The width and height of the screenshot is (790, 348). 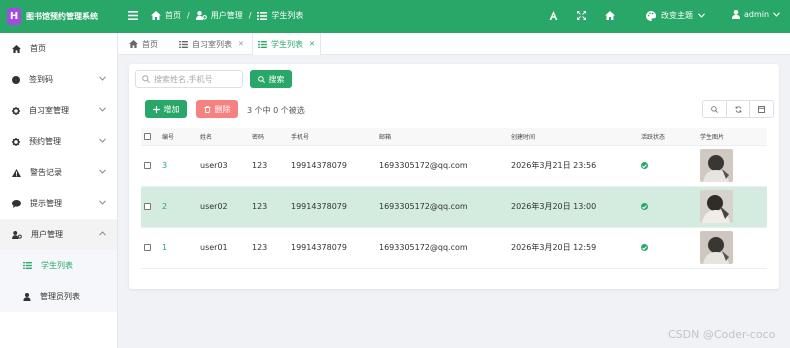 What do you see at coordinates (581, 15) in the screenshot?
I see `fullscreen-icon` at bounding box center [581, 15].